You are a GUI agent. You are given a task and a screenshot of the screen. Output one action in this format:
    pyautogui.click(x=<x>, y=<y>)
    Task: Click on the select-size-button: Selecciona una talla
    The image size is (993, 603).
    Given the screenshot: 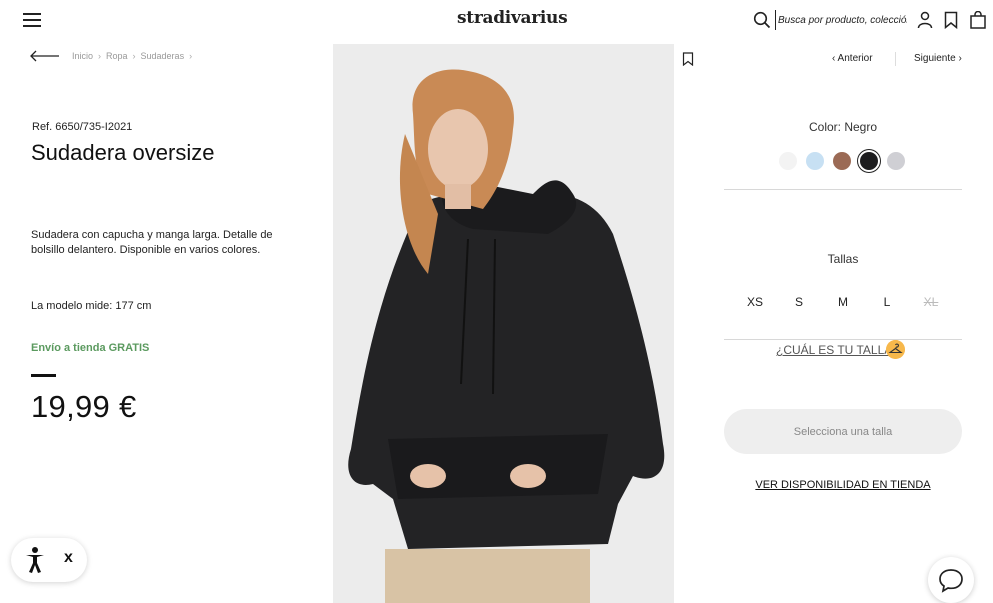 What is the action you would take?
    pyautogui.click(x=843, y=431)
    